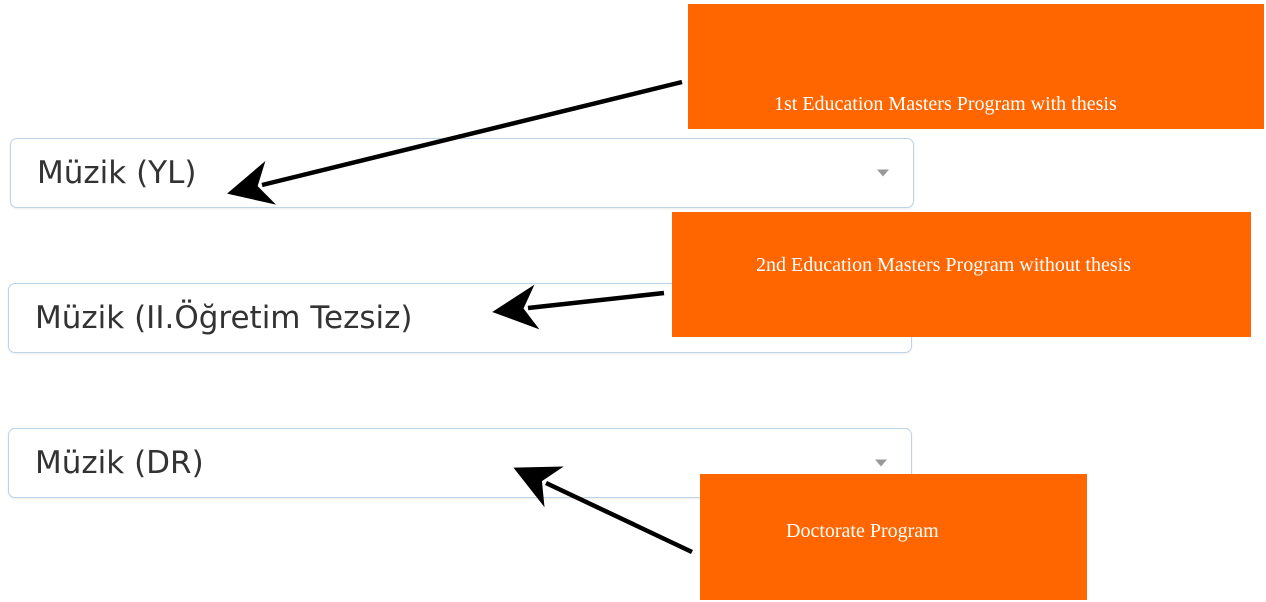  Describe the element at coordinates (119, 463) in the screenshot. I see `select-value: Müzik (DR)` at that location.